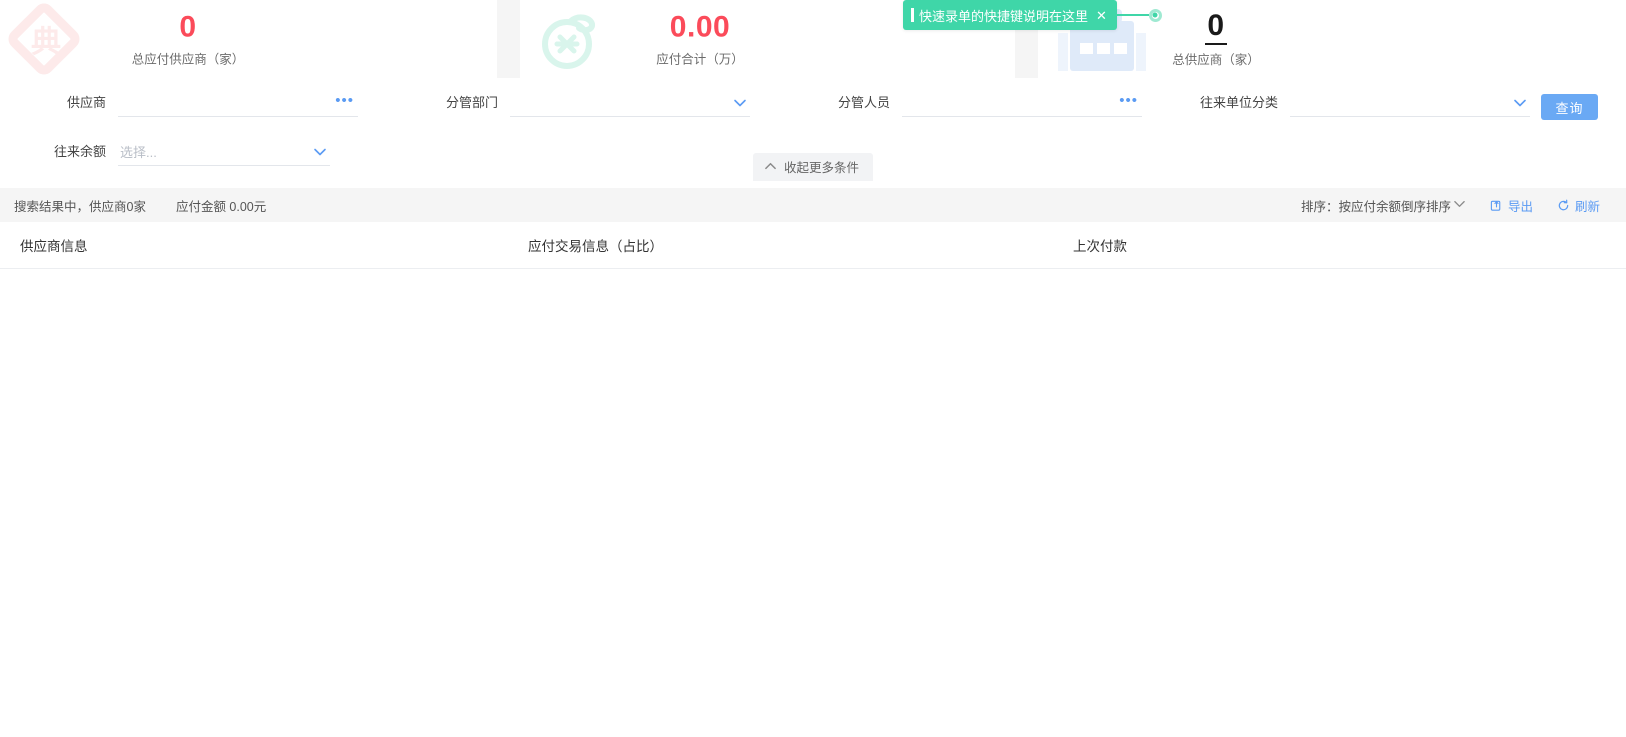 Image resolution: width=1626 pixels, height=737 pixels. I want to click on tooltip-connector-line, so click(1132, 15).